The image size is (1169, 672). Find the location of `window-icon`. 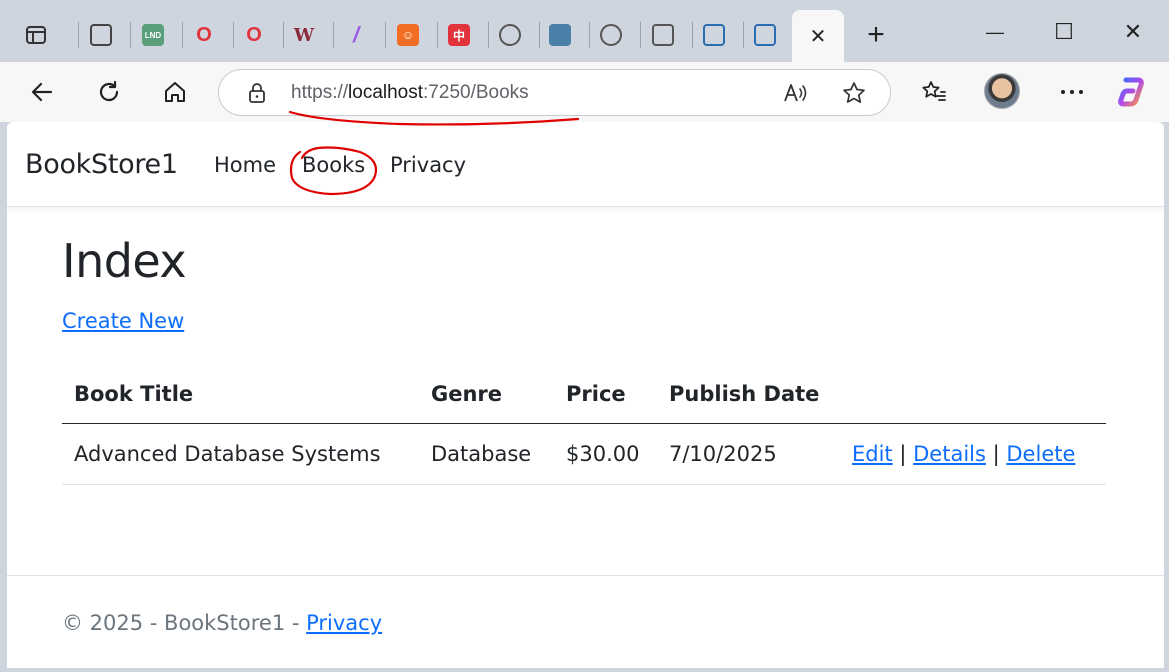

window-icon is located at coordinates (36, 35).